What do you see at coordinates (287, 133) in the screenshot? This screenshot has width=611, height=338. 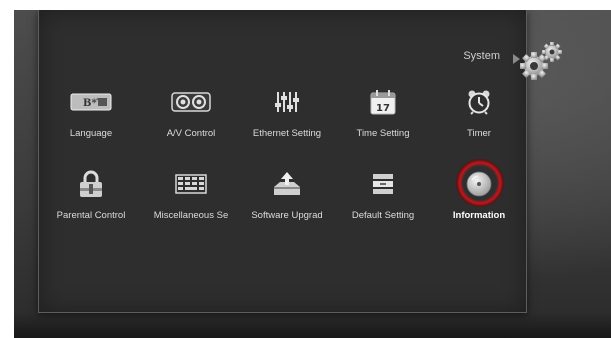 I see `menu-item-label: Ethernet Setting` at bounding box center [287, 133].